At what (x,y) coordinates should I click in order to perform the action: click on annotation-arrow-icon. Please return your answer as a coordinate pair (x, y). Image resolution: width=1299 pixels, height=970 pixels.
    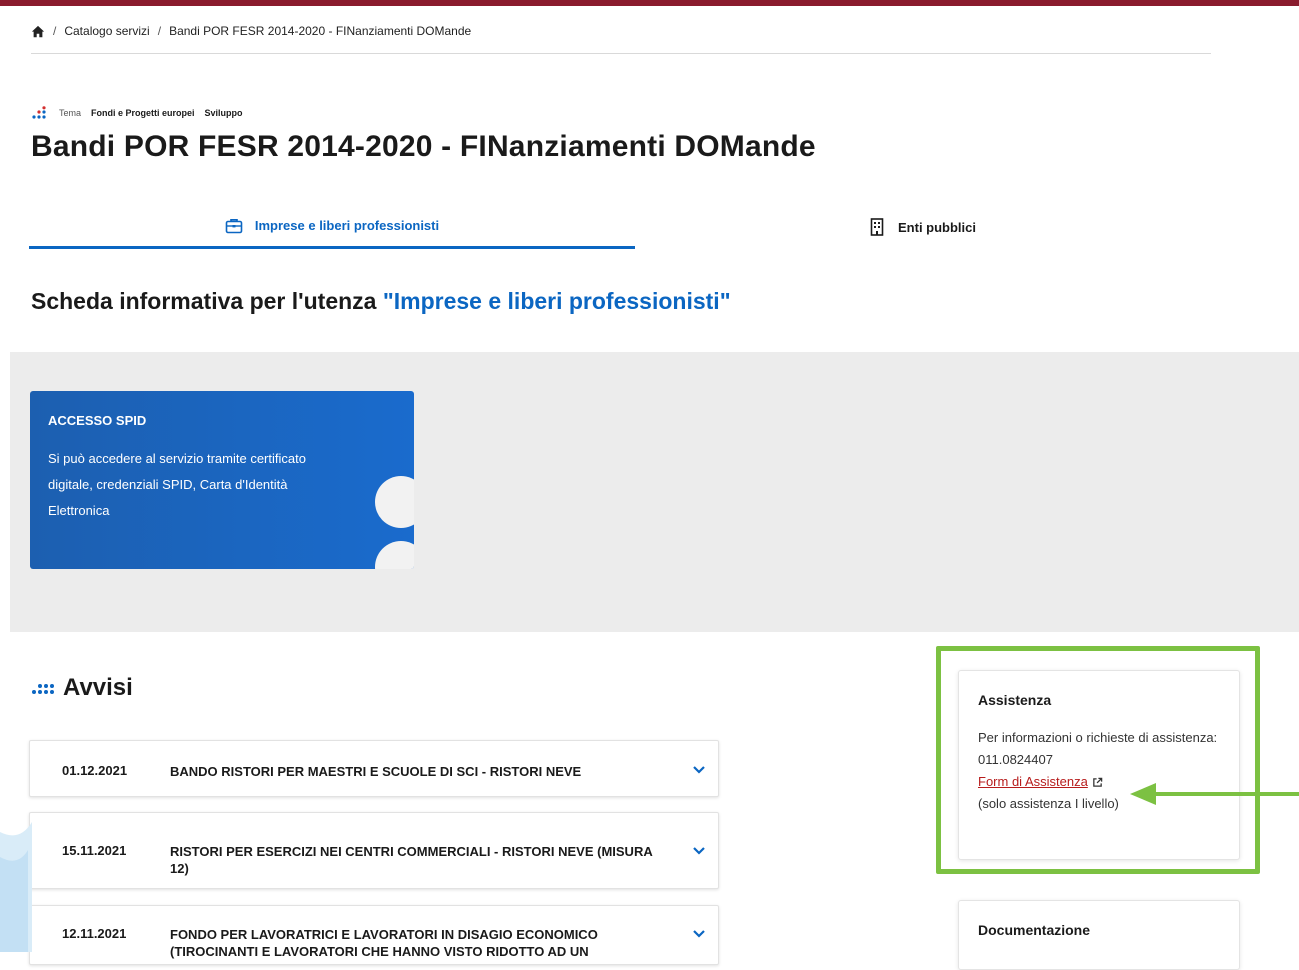
    Looking at the image, I should click on (1214, 794).